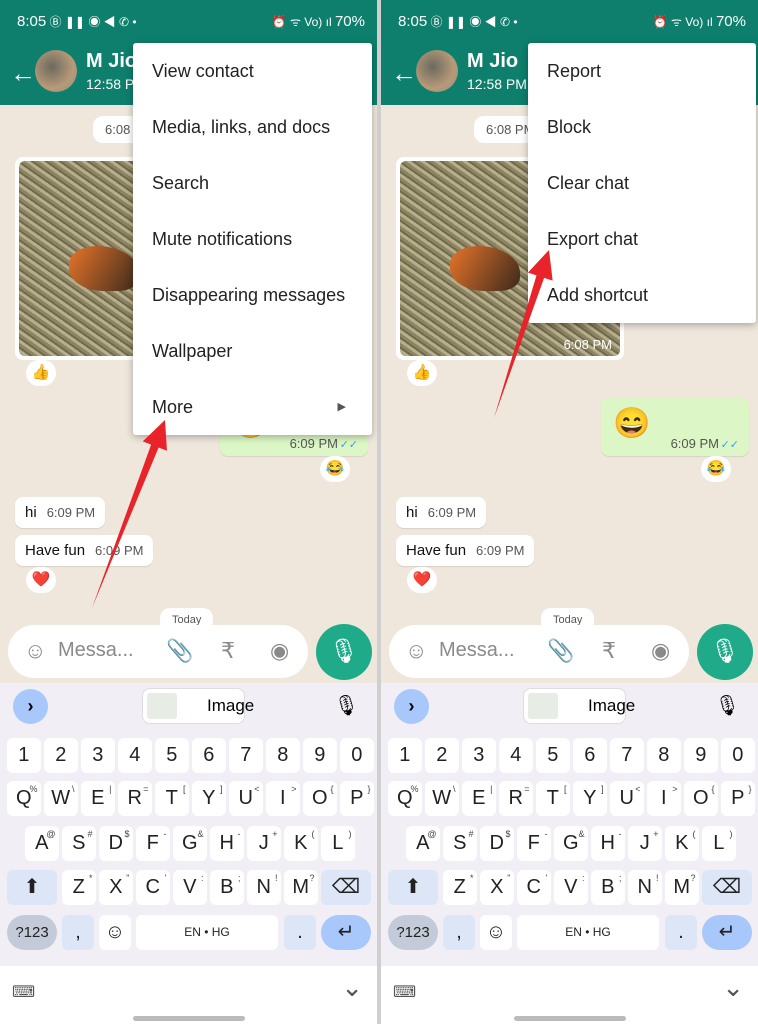  I want to click on avatar, so click(437, 71).